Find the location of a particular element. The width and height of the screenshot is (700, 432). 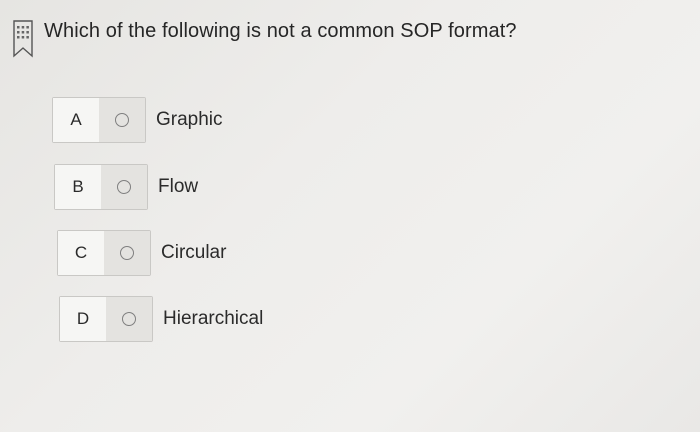

option-c-letter: C is located at coordinates (81, 253).